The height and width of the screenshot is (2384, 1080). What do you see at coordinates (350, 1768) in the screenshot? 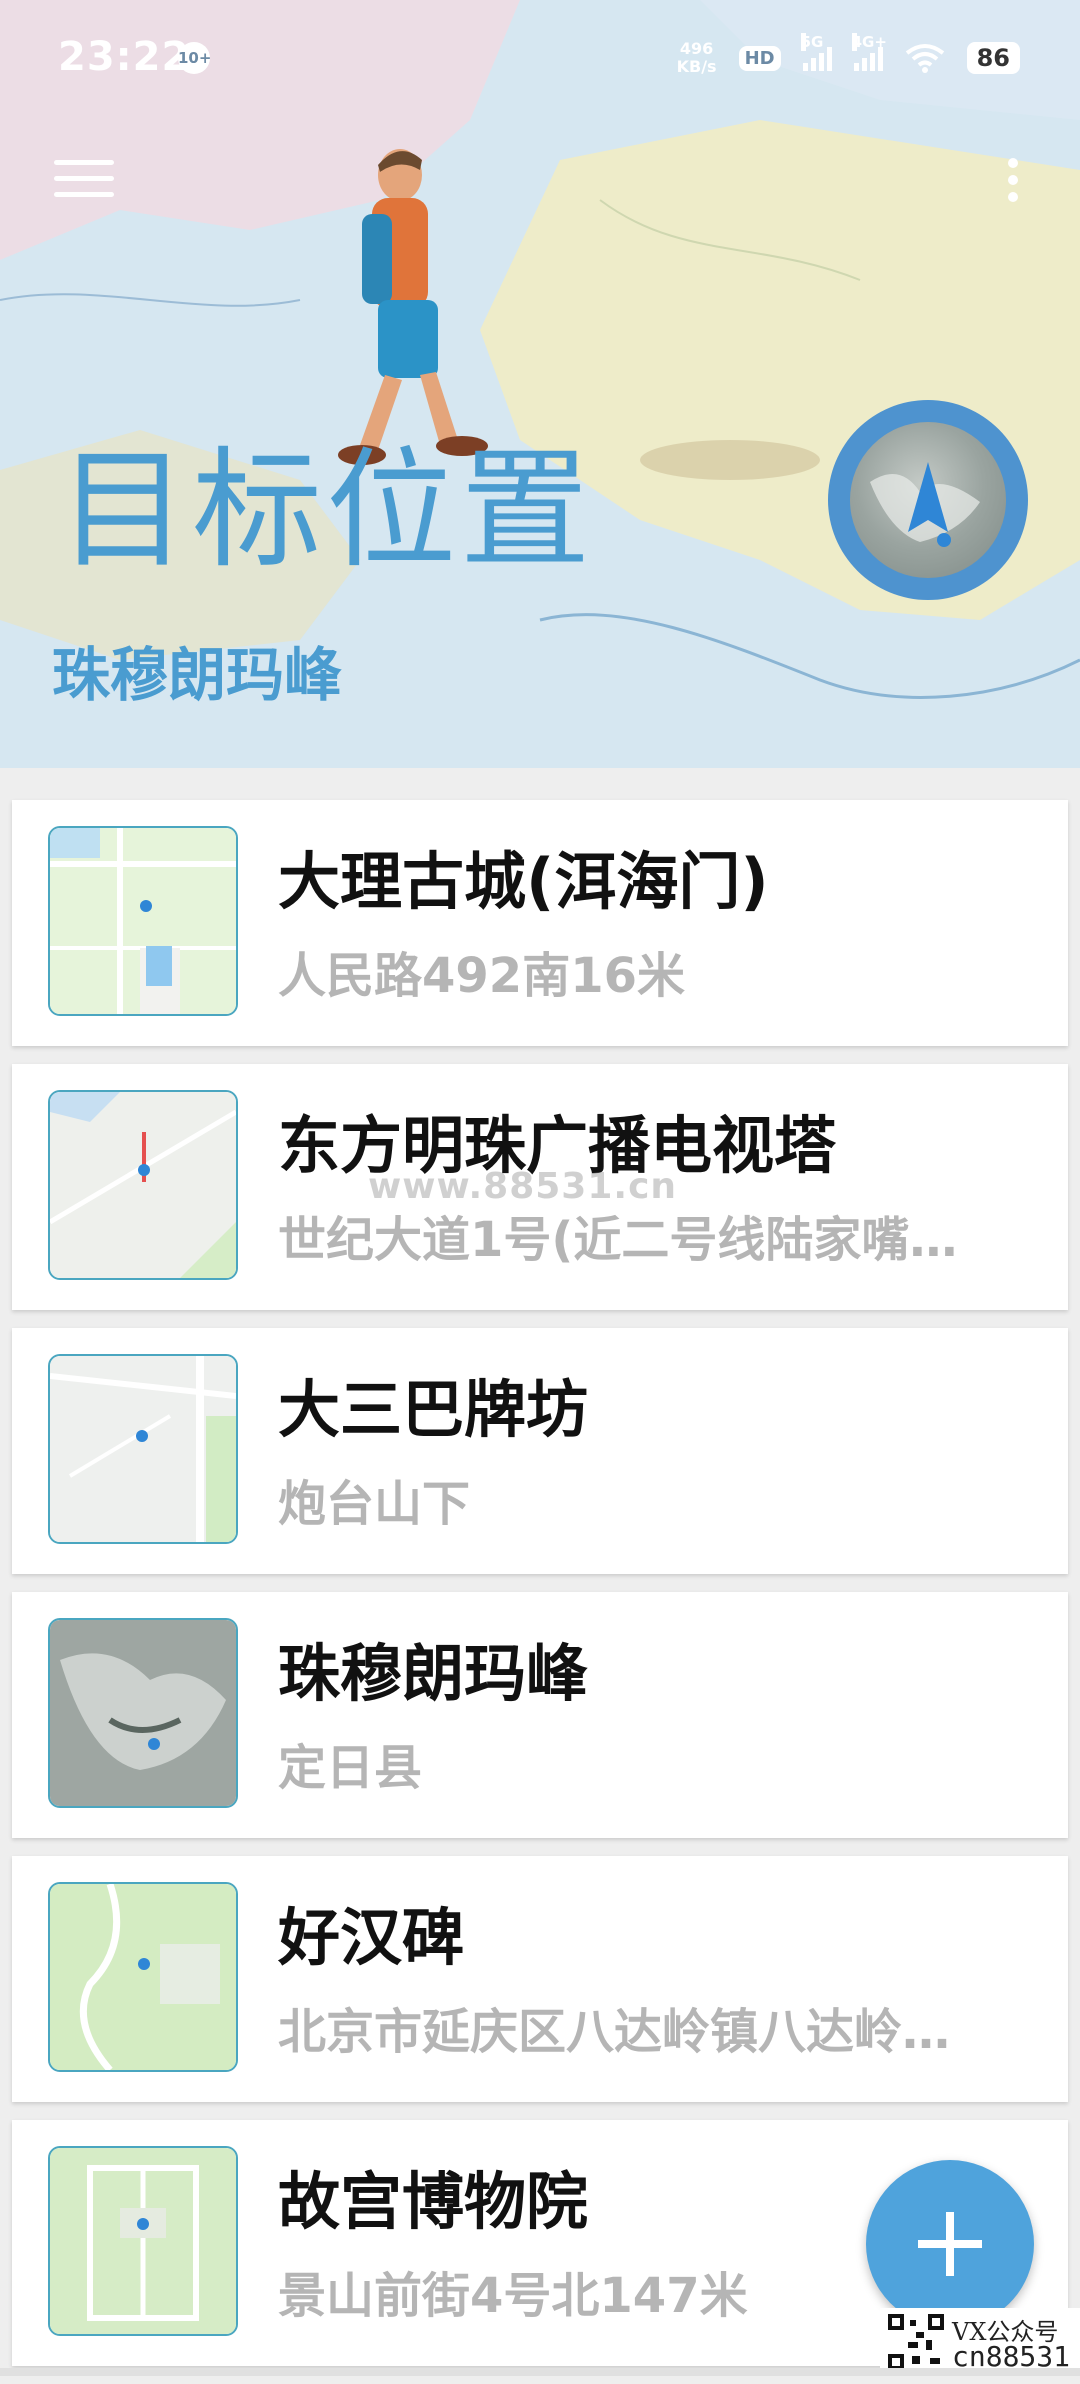
I see `location-address: 定日县` at bounding box center [350, 1768].